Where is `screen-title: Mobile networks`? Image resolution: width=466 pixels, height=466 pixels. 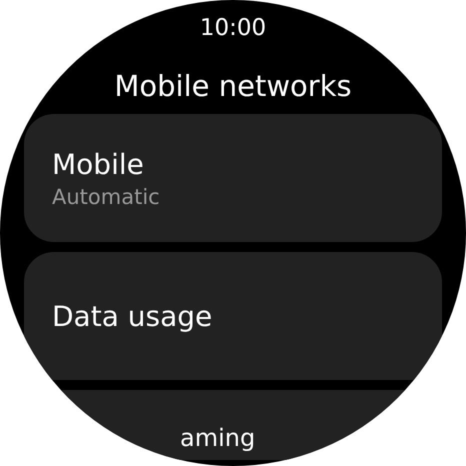 screen-title: Mobile networks is located at coordinates (233, 86).